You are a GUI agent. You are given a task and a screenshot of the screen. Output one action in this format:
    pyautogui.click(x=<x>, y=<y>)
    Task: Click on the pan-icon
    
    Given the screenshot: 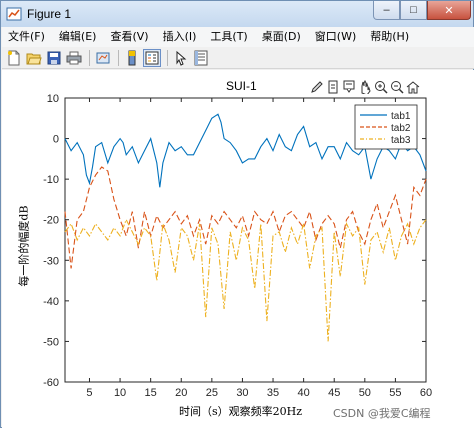 What is the action you would take?
    pyautogui.click(x=364, y=86)
    